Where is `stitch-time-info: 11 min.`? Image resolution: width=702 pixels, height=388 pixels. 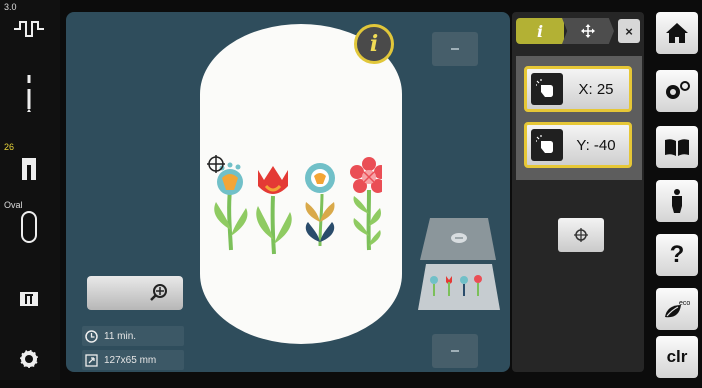
stitch-time-info: 11 min. is located at coordinates (133, 336).